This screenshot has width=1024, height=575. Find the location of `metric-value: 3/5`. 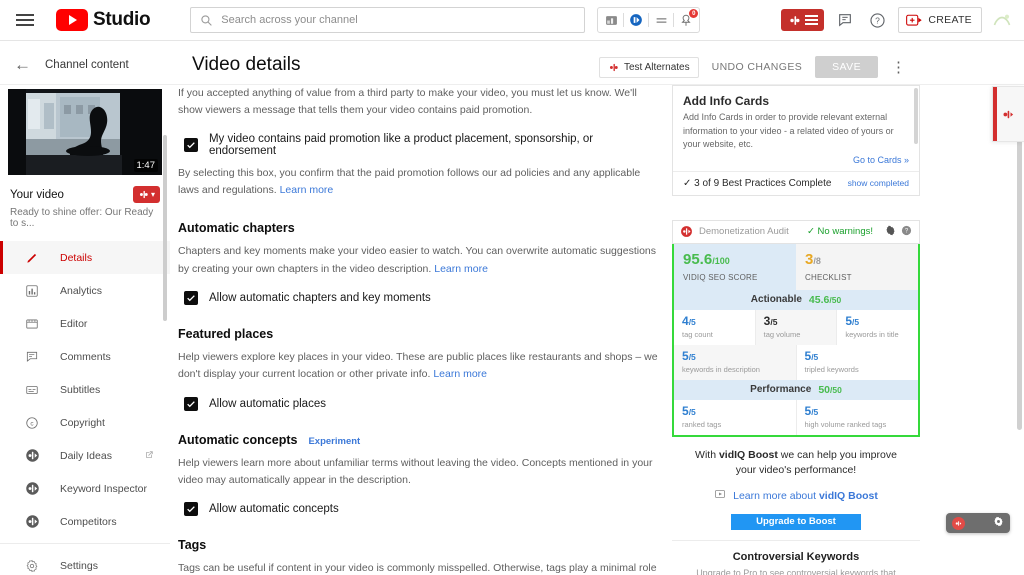

metric-value: 3/5 is located at coordinates (770, 320).